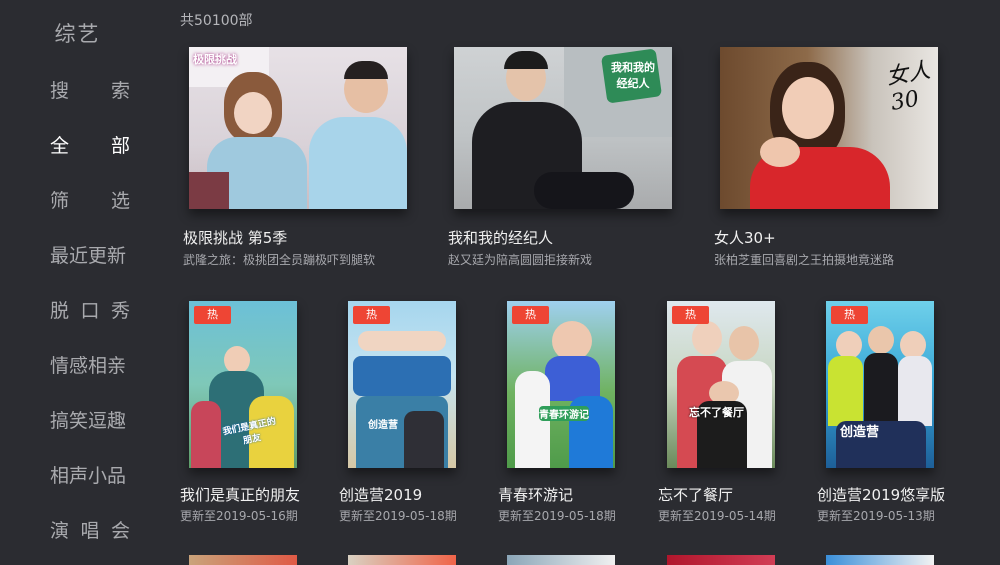 The image size is (1000, 565). I want to click on poster-card: 青春环游记 热 青春环游记 更新至2019-05-18期, so click(557, 412).